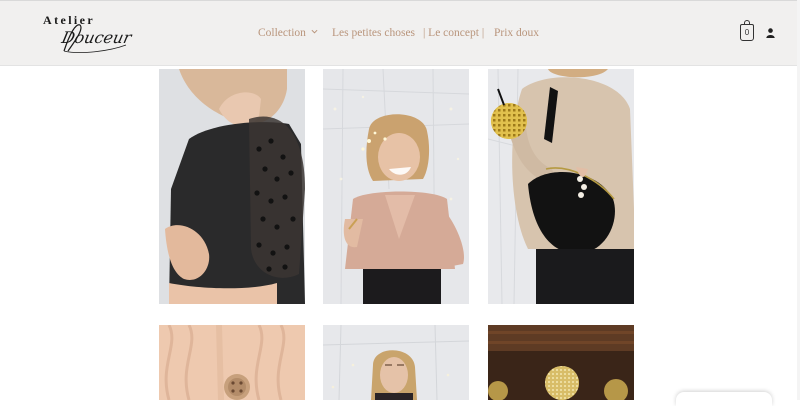 The width and height of the screenshot is (800, 406). Describe the element at coordinates (373, 33) in the screenshot. I see `nav-item-petites-choses: Les petites choses` at that location.